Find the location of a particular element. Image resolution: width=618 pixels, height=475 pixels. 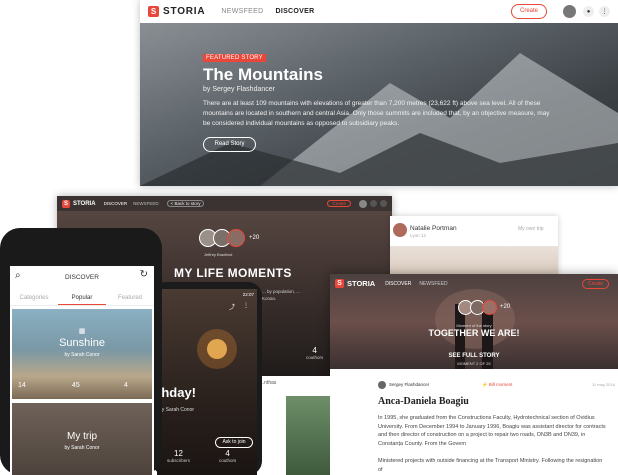

bell-icon is located at coordinates (373, 203).